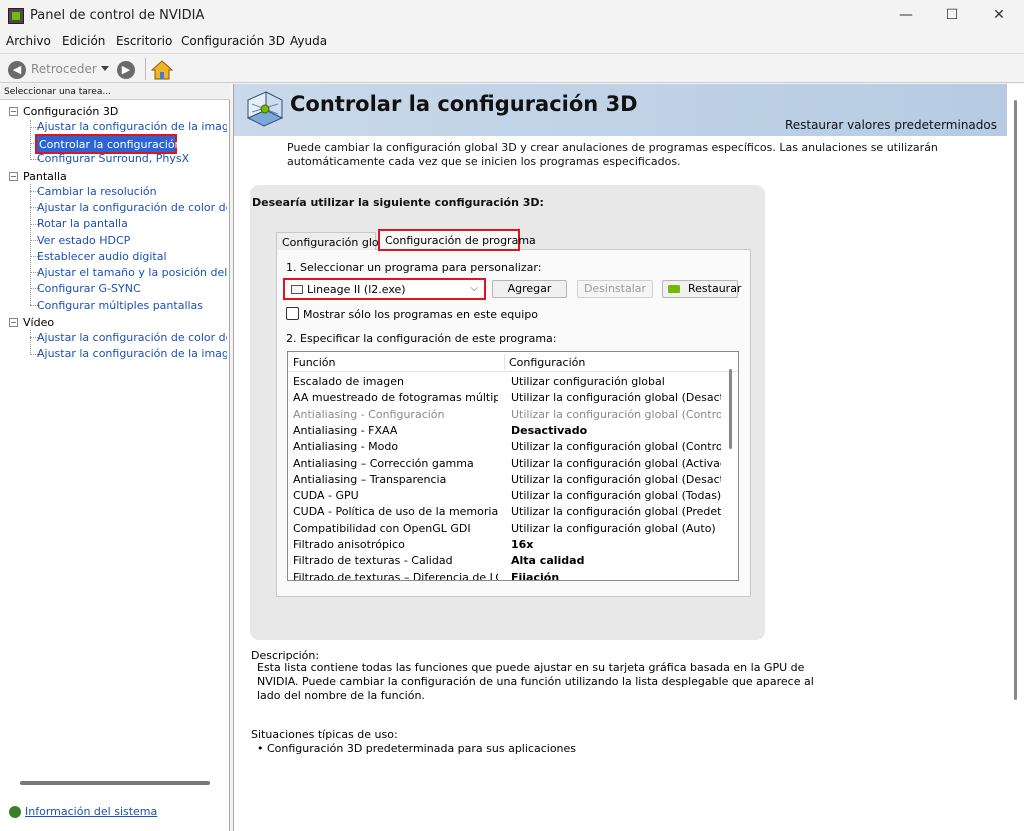  Describe the element at coordinates (891, 125) in the screenshot. I see `restore-defaults-link: Restaurar valores predeterminados` at that location.